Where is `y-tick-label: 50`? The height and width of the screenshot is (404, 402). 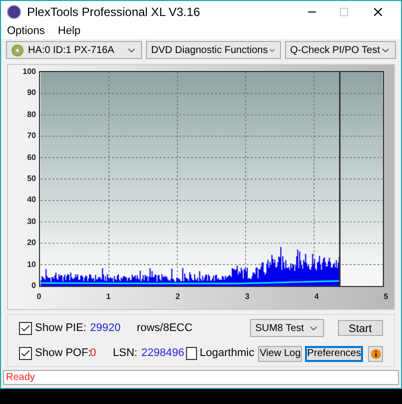
y-tick-label: 50 is located at coordinates (31, 178).